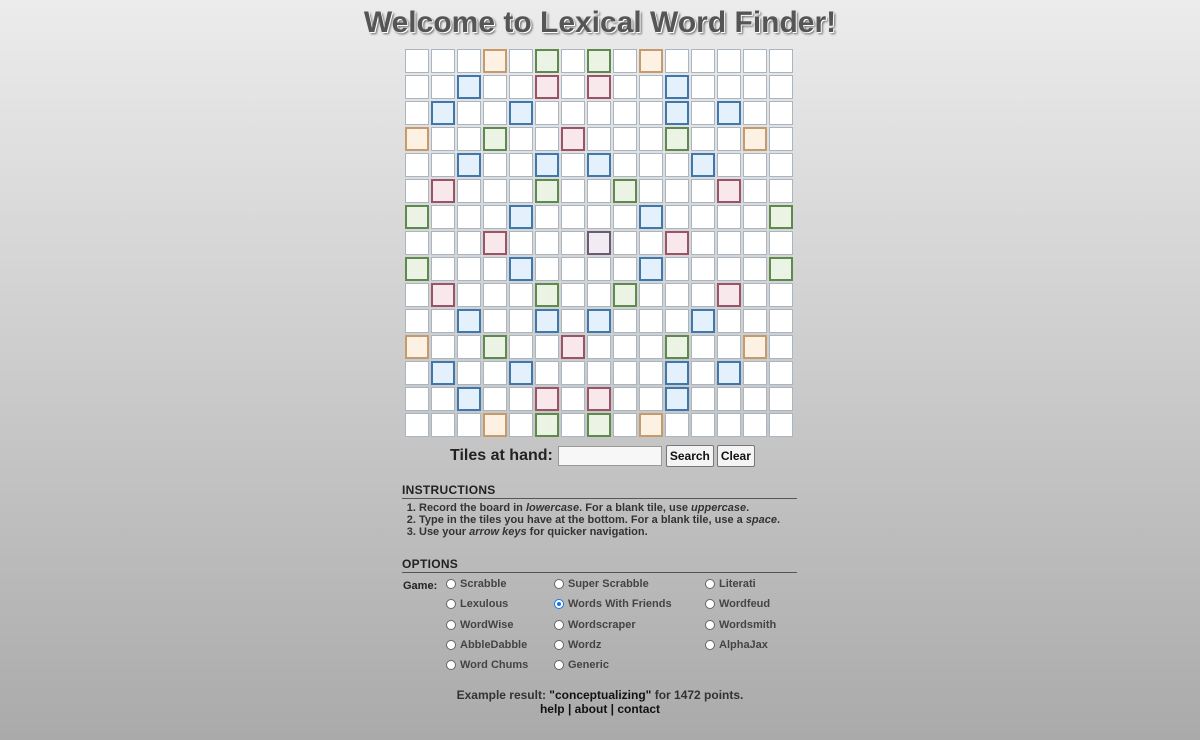 This screenshot has height=740, width=1200. What do you see at coordinates (601, 584) in the screenshot?
I see `game-option: Super Scrabble` at bounding box center [601, 584].